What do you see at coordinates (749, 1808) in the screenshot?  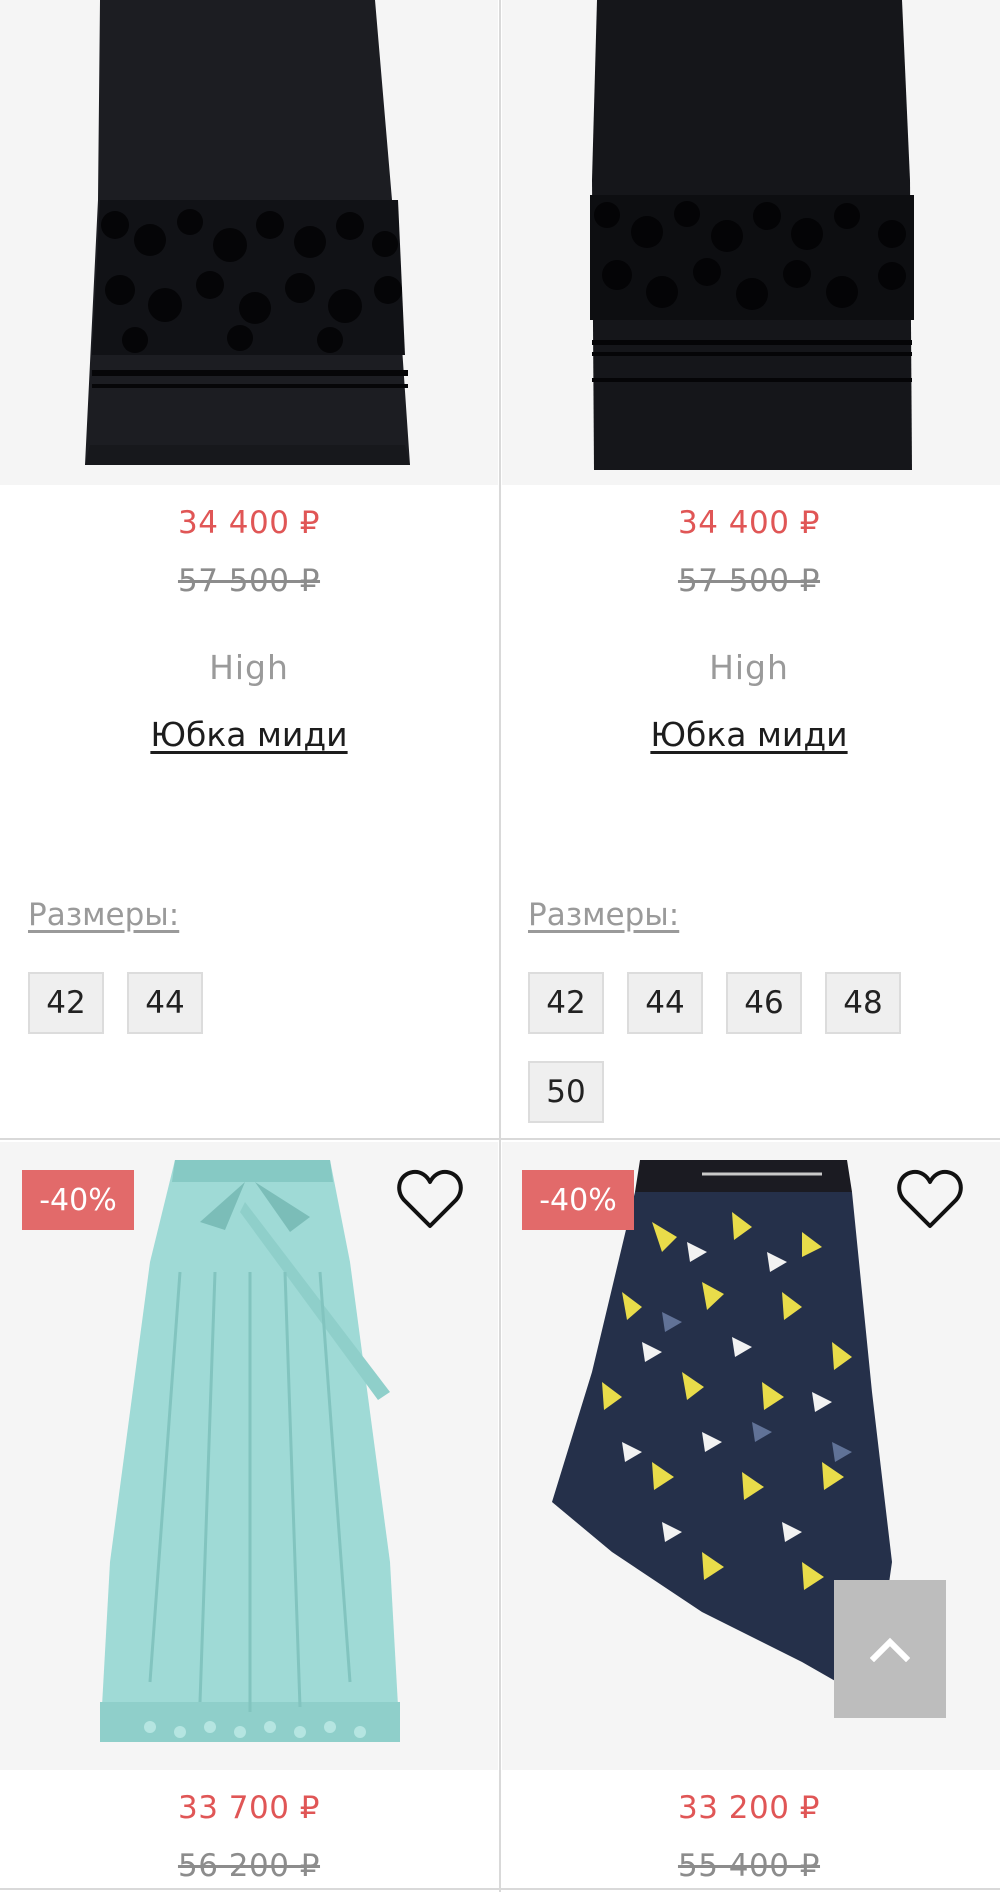 I see `sale-price: 33 200 ₽` at bounding box center [749, 1808].